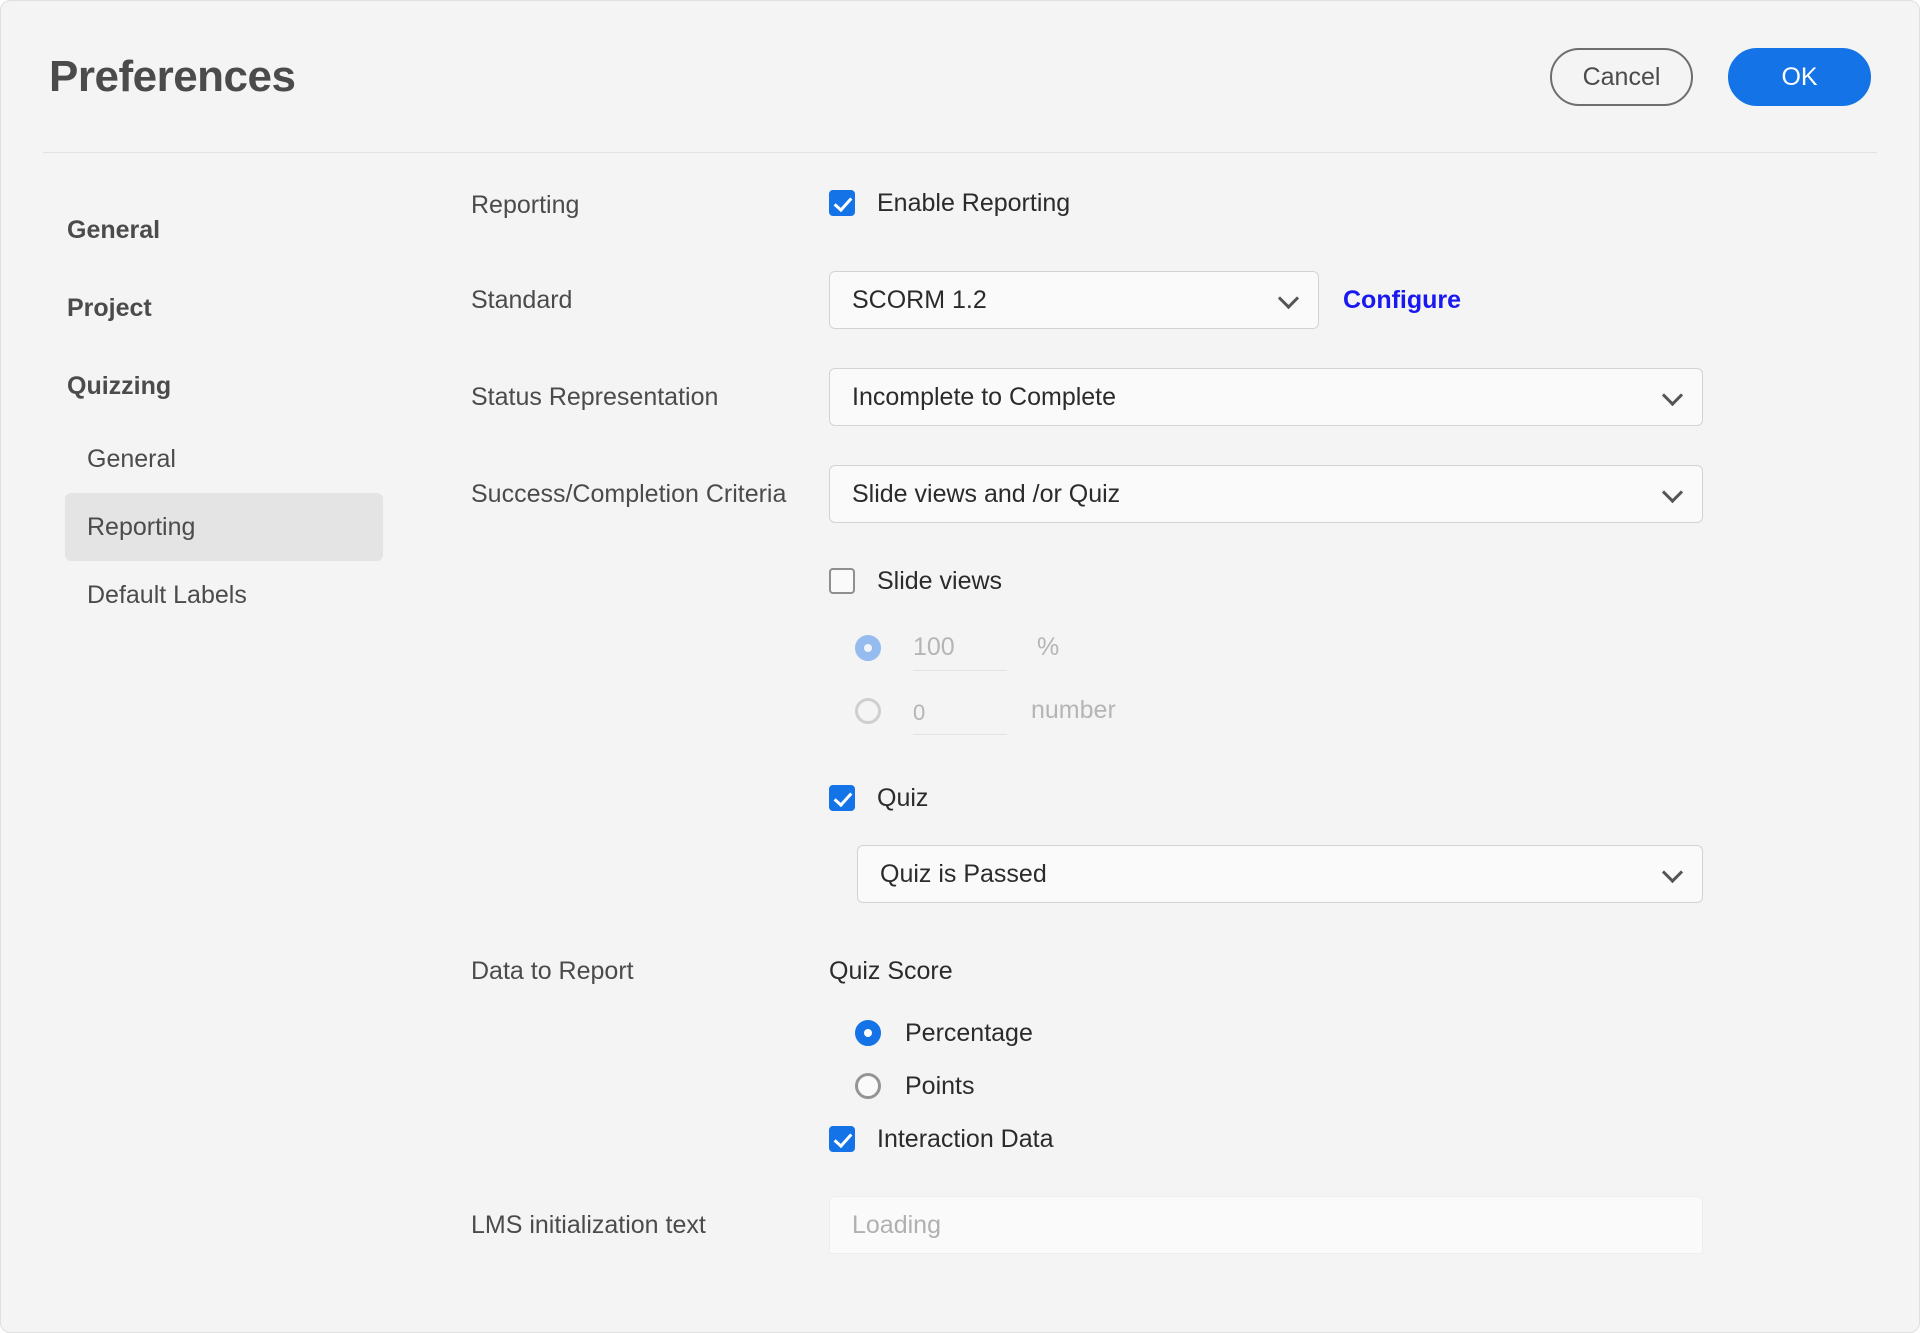  What do you see at coordinates (891, 971) in the screenshot?
I see `quiz-score-label: Quiz Score` at bounding box center [891, 971].